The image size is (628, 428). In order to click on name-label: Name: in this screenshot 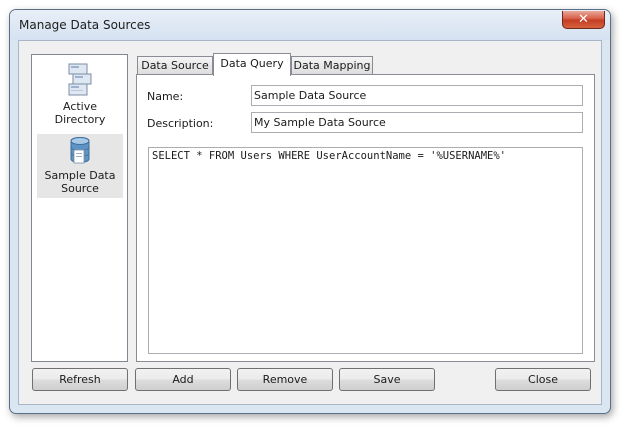, I will do `click(165, 96)`.